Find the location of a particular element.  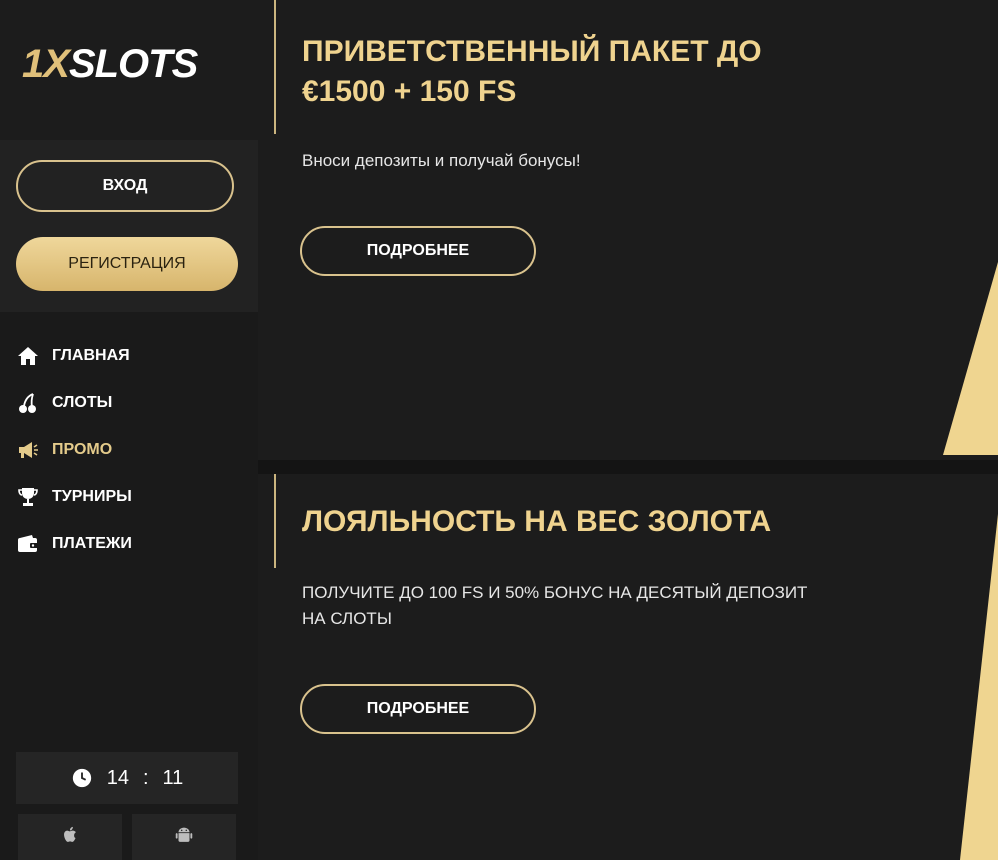

auth-area: ВХОД РЕГИСТРАЦИЯ is located at coordinates (129, 226).